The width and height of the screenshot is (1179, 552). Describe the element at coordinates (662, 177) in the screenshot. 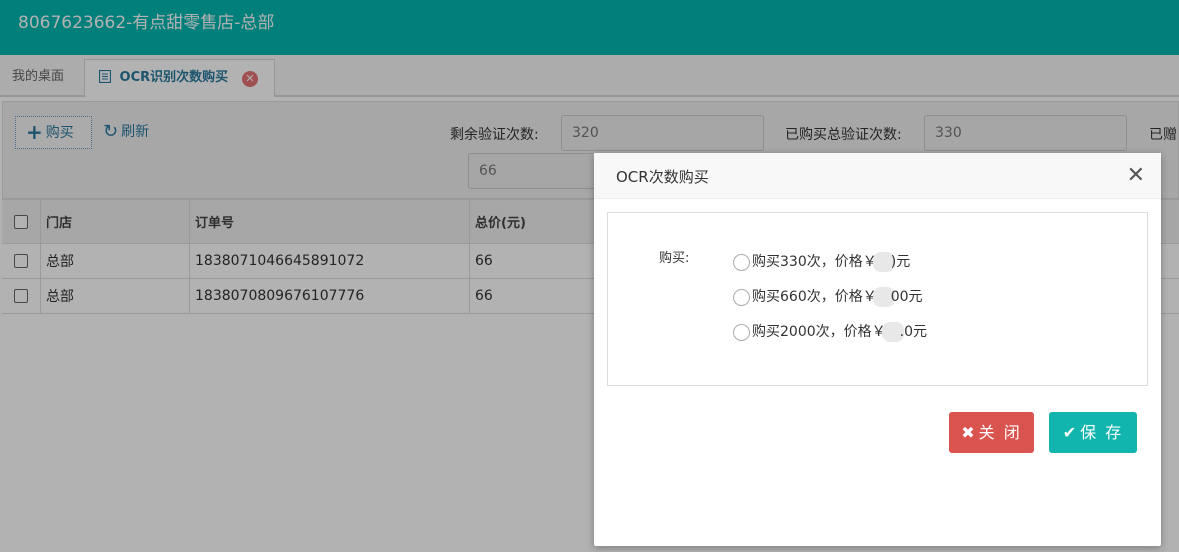

I see `dialog-title: OCR次数购买` at that location.